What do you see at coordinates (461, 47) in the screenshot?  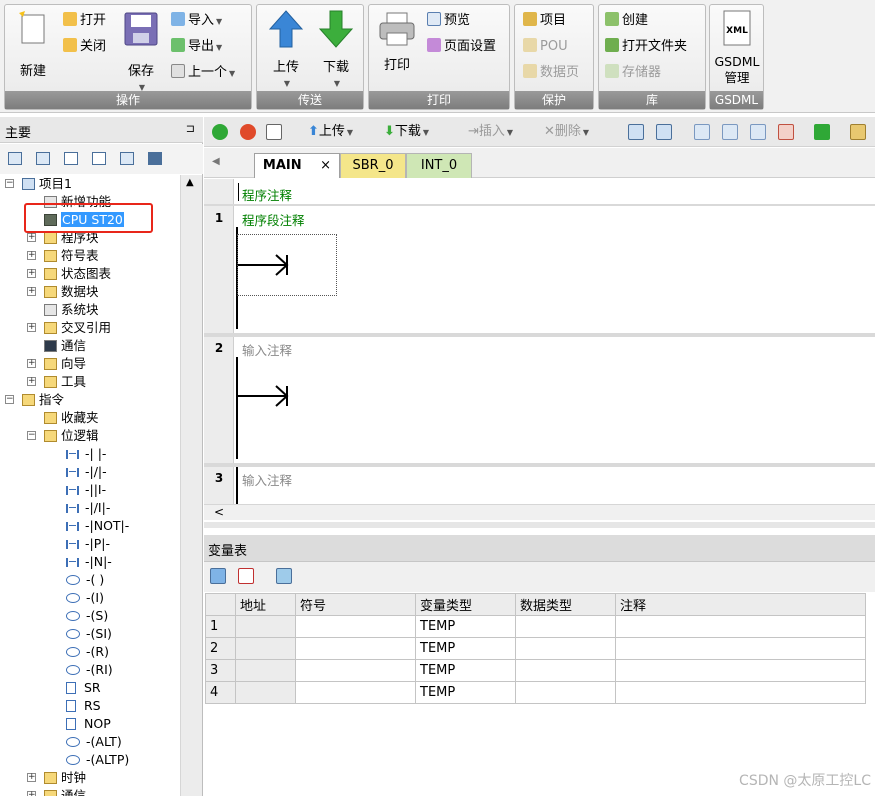 I see `page-setup-button: 页面设置` at bounding box center [461, 47].